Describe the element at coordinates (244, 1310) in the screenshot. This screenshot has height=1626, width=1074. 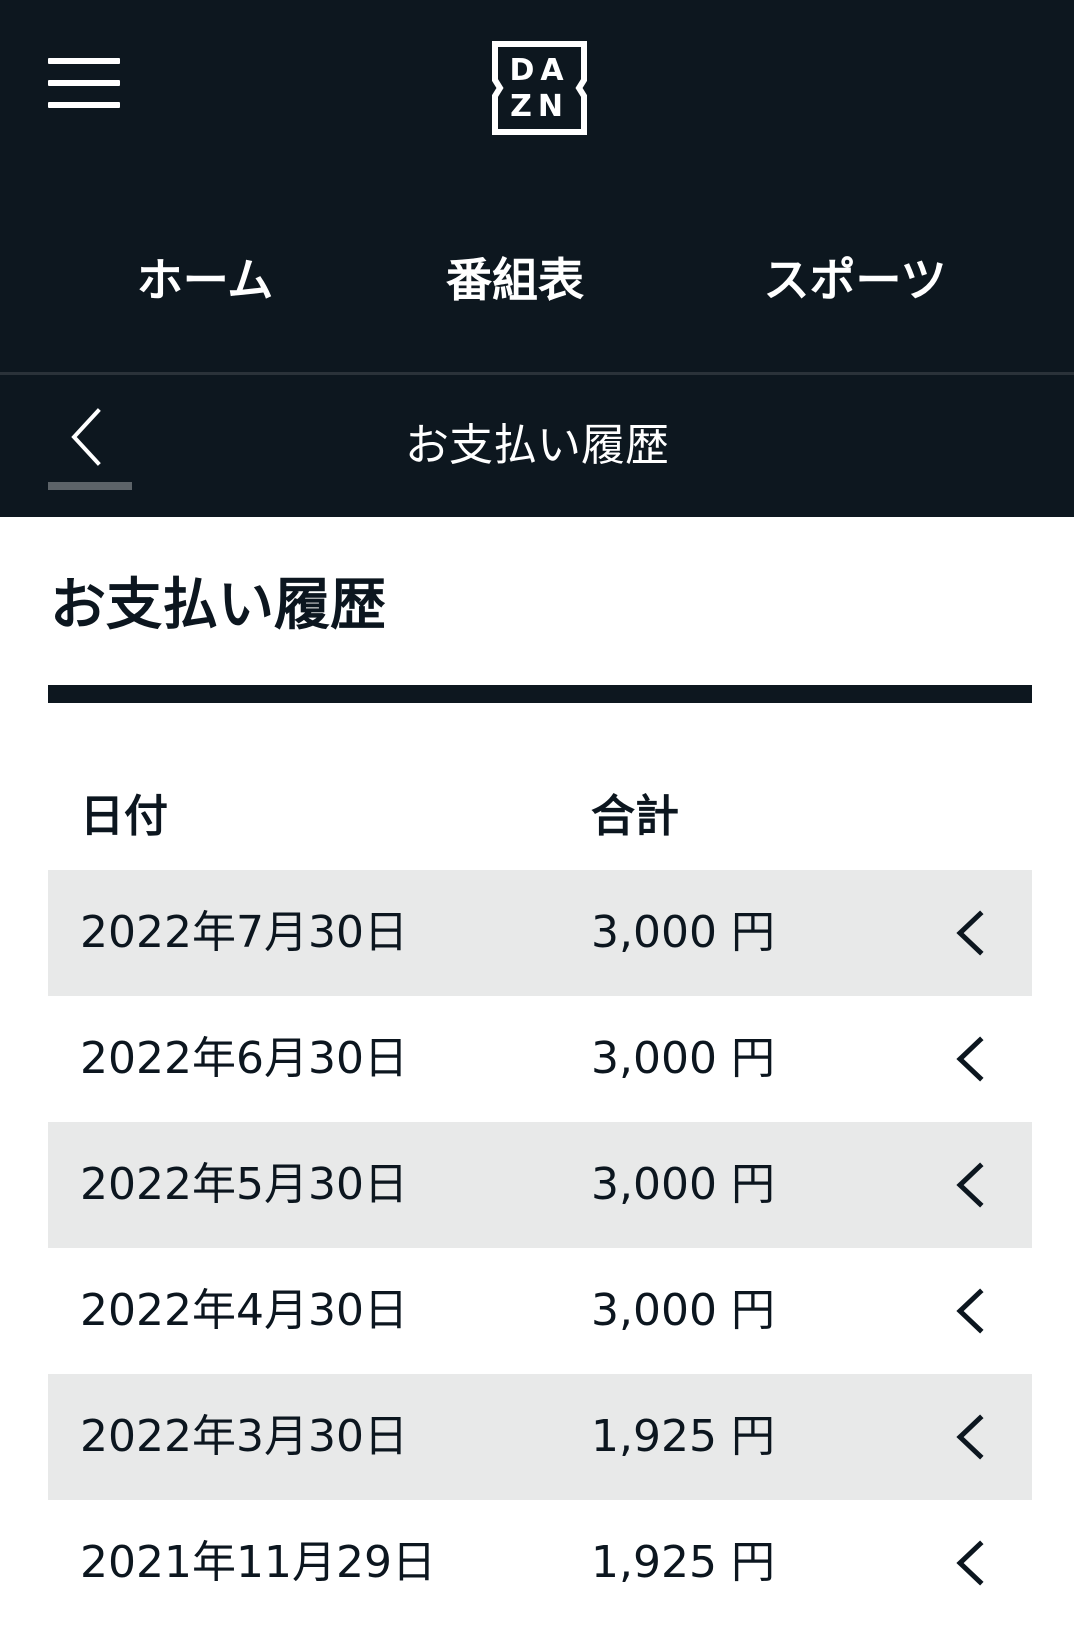
I see `row-date: 2022年4月30日` at that location.